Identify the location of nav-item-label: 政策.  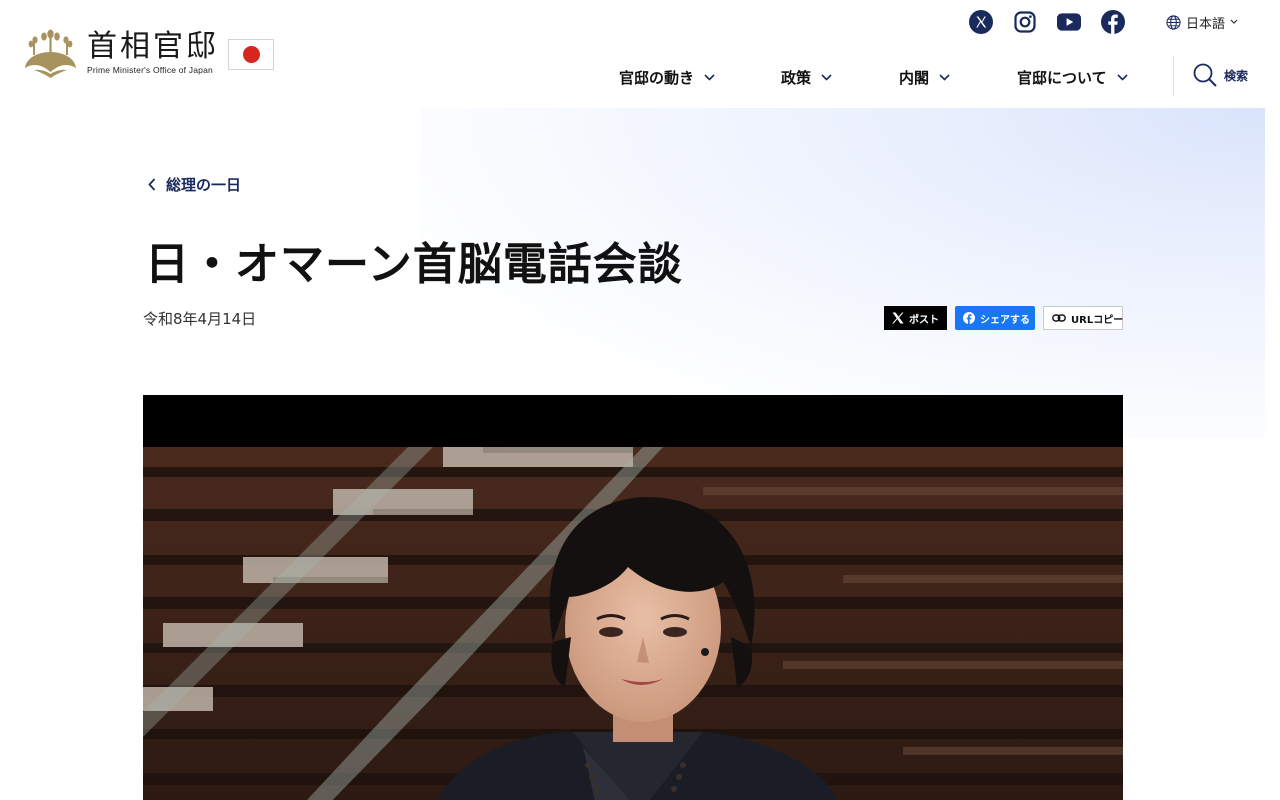
(796, 77).